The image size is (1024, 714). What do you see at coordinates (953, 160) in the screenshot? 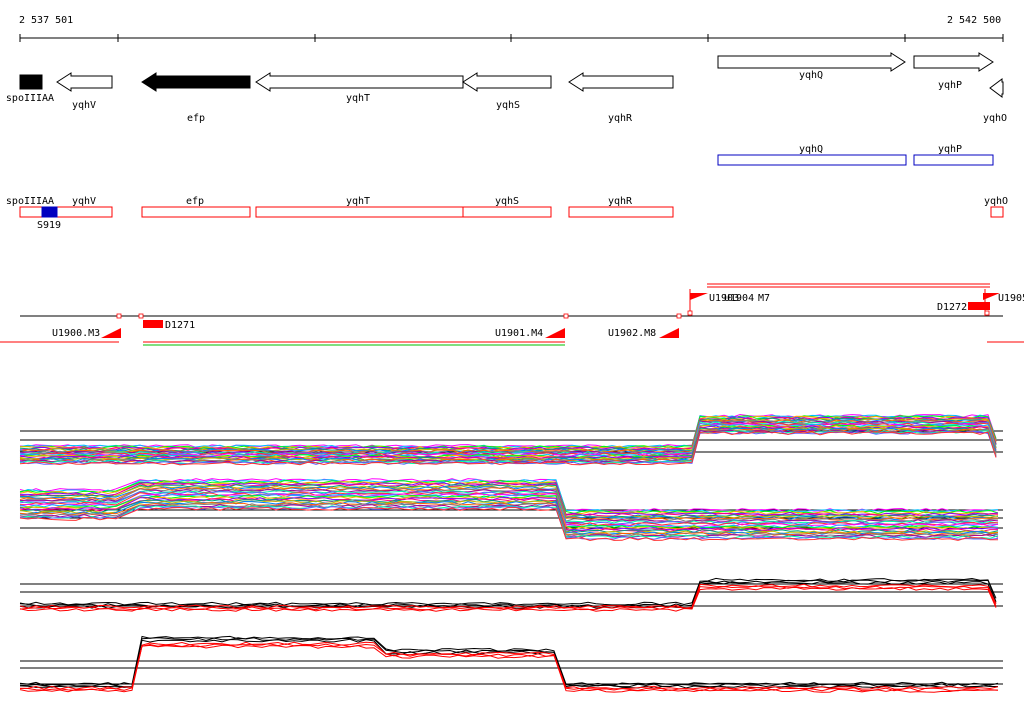
I see `blue-feature-yqhP` at bounding box center [953, 160].